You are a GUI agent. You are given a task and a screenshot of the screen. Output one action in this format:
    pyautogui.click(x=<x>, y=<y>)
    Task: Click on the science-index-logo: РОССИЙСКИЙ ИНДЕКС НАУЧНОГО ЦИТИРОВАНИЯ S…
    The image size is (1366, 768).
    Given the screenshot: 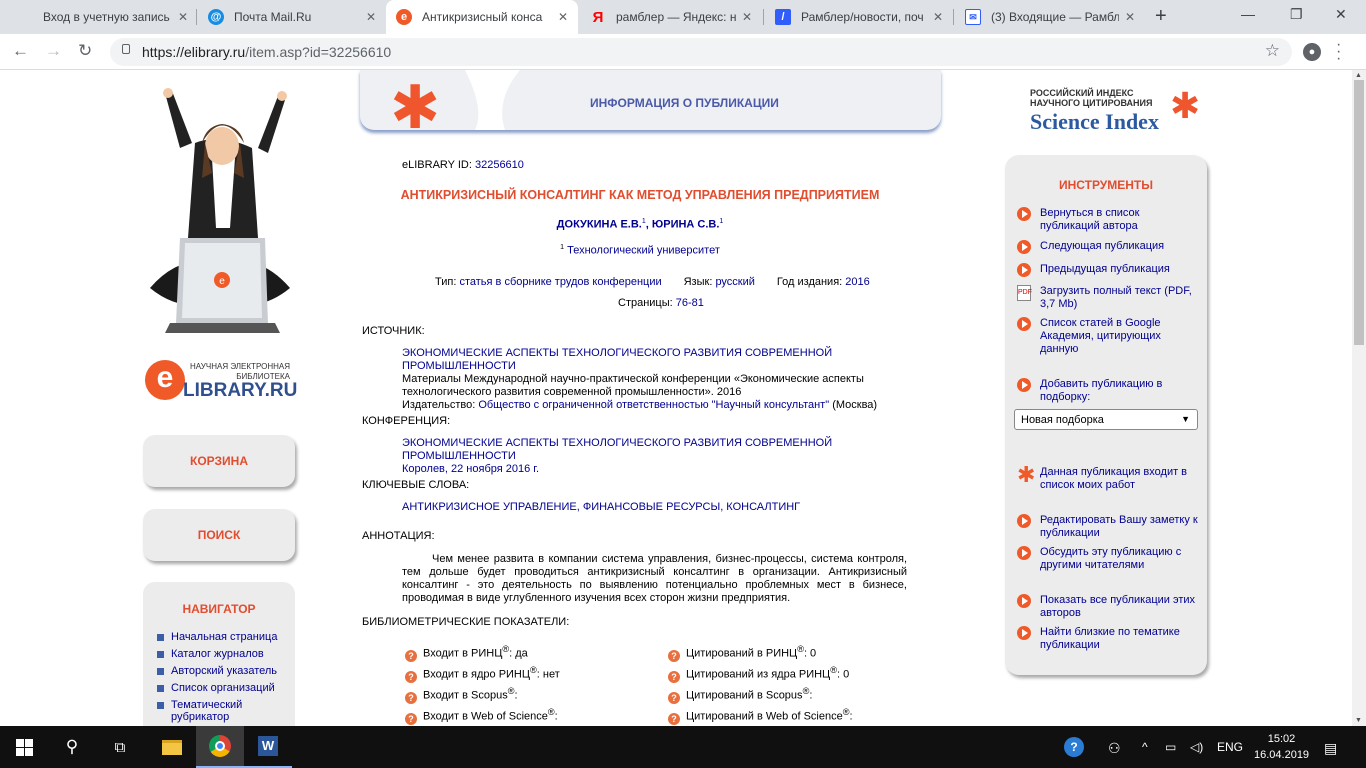 What is the action you would take?
    pyautogui.click(x=1120, y=113)
    